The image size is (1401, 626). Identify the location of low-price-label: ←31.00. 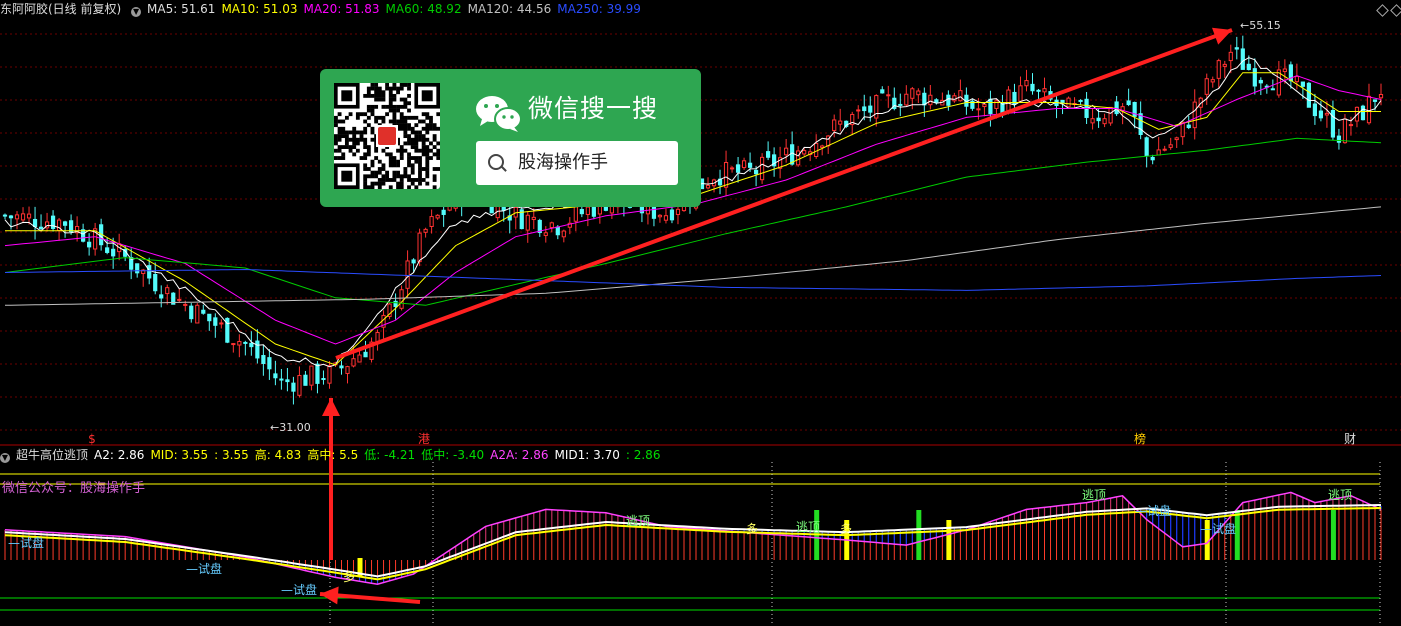
(290, 427).